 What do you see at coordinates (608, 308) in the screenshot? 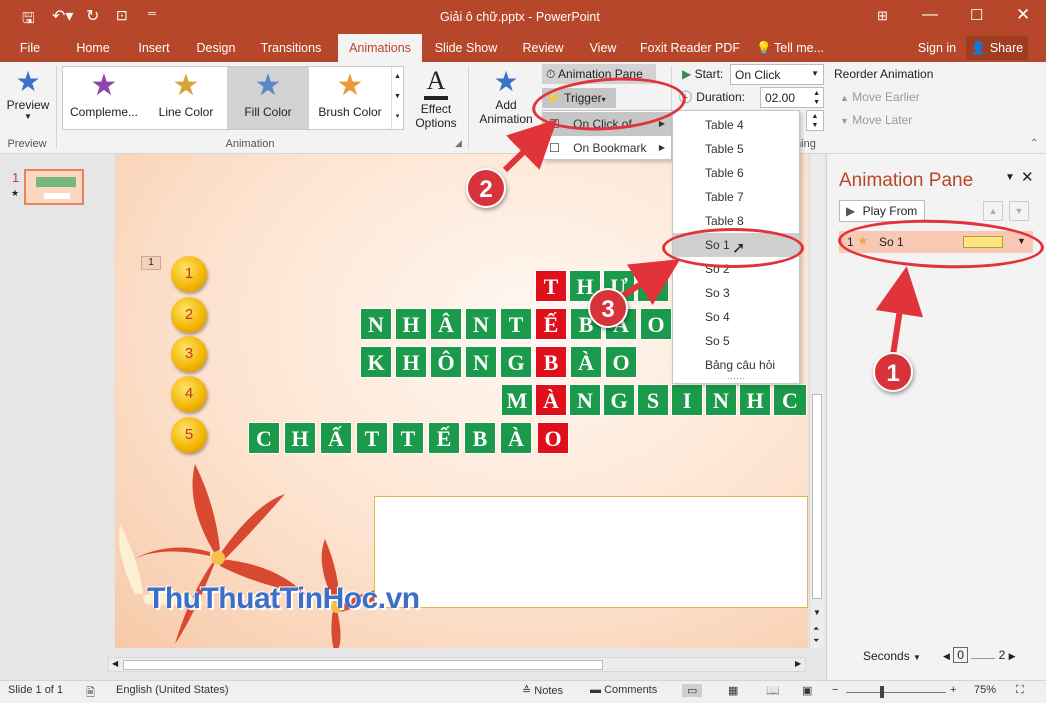
I see `callout-badge-3: 3` at bounding box center [608, 308].